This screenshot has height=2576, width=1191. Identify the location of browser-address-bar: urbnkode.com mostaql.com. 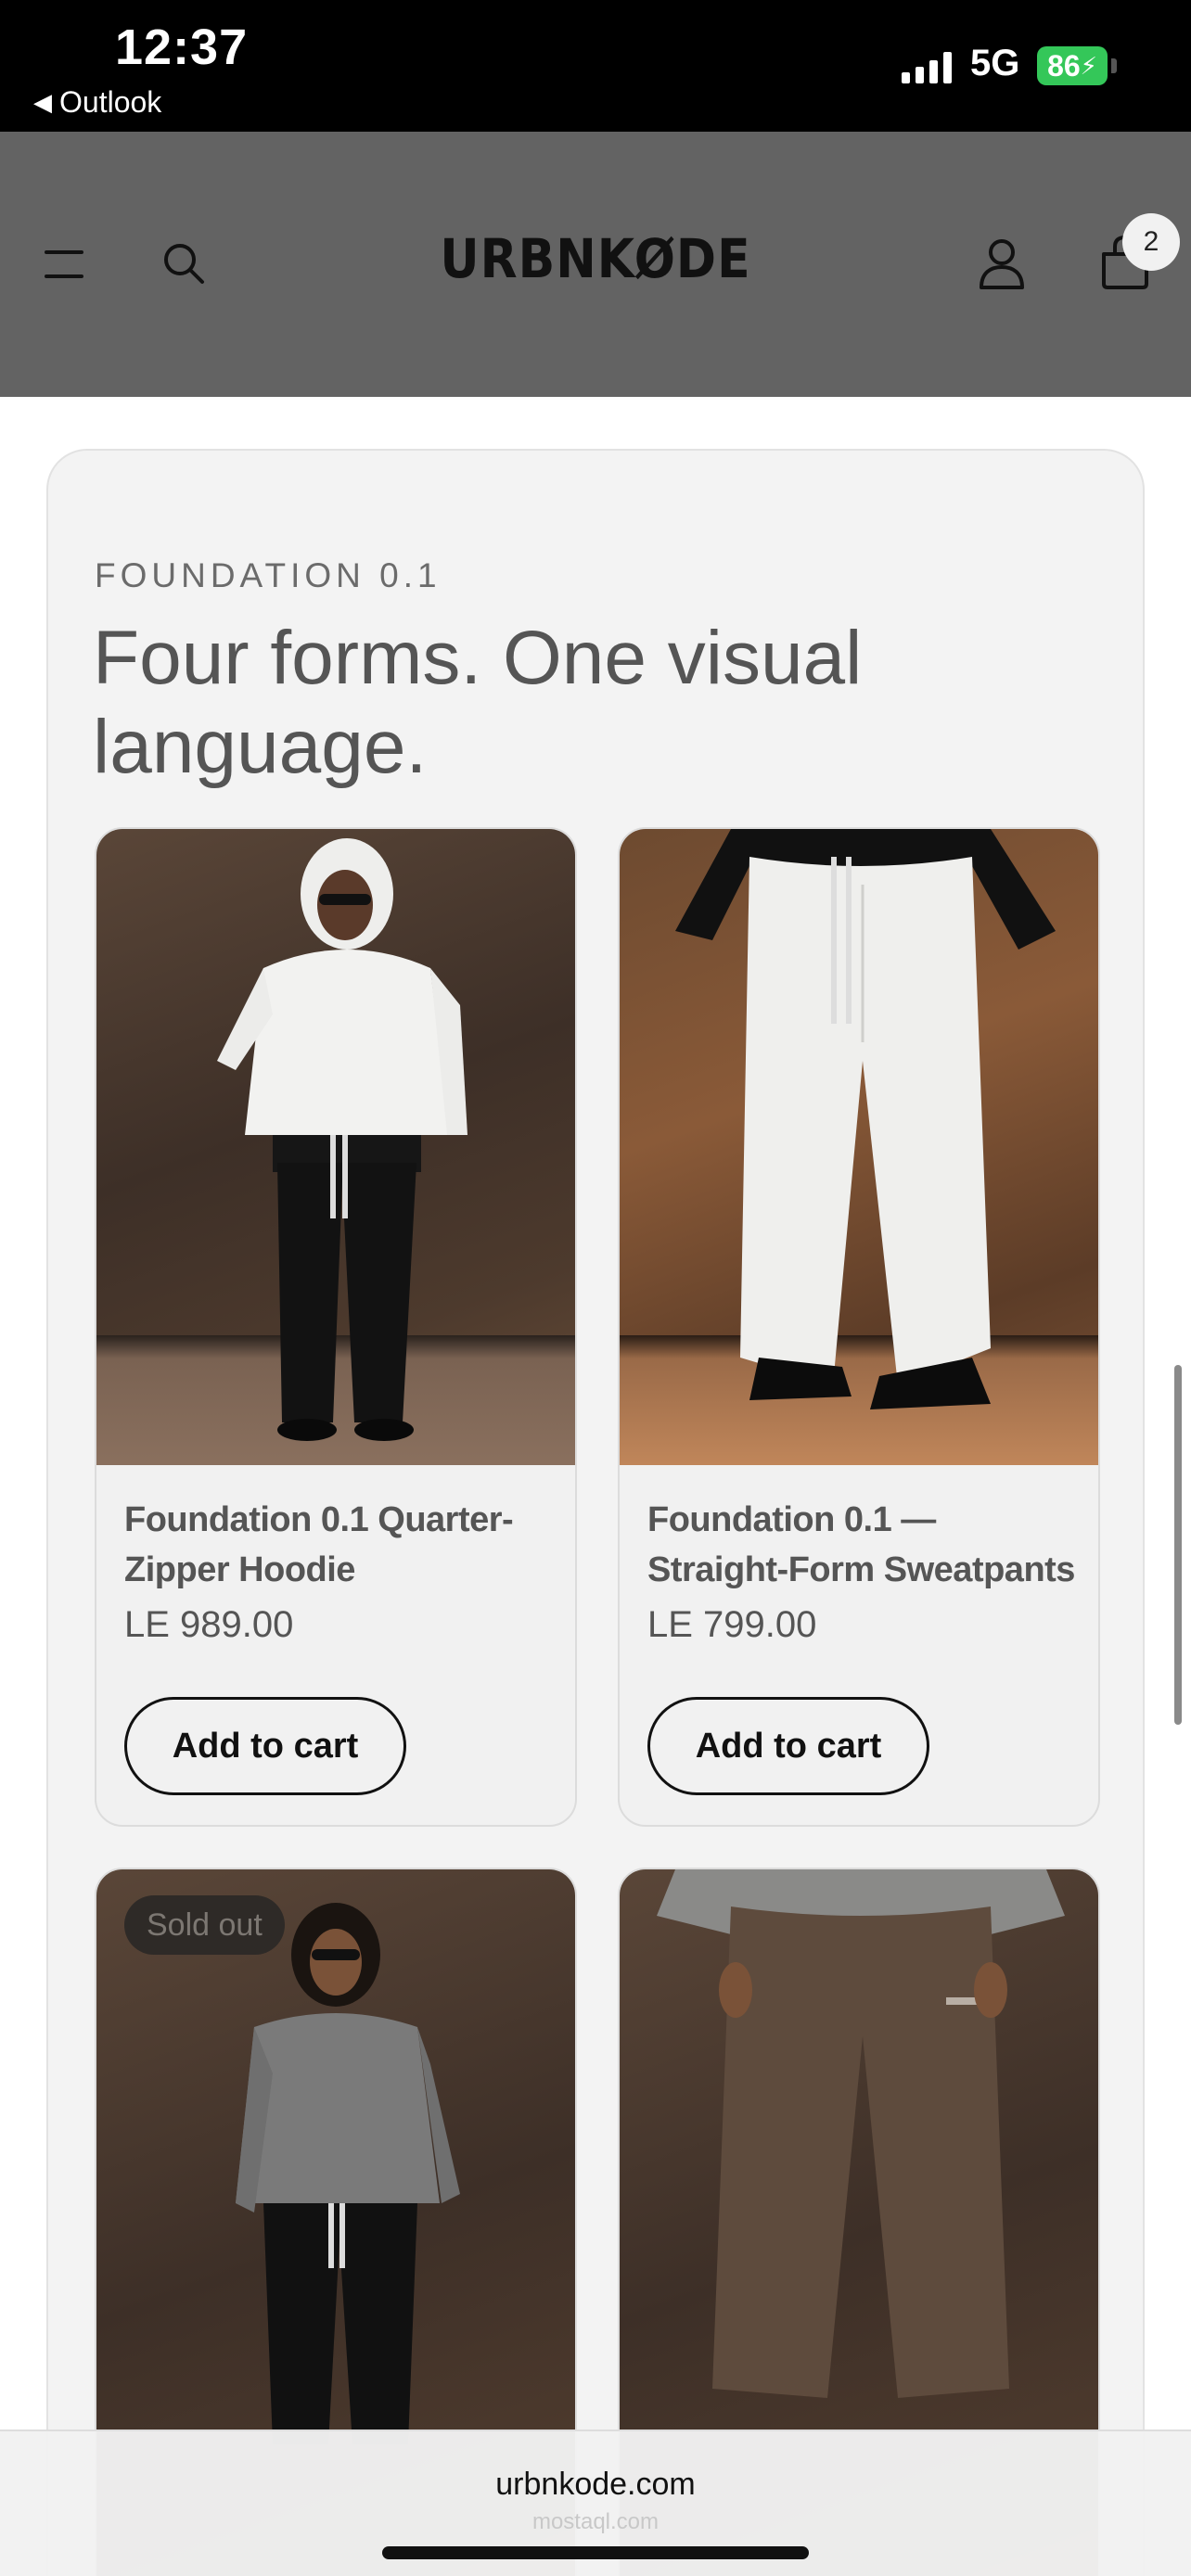
(595, 2502).